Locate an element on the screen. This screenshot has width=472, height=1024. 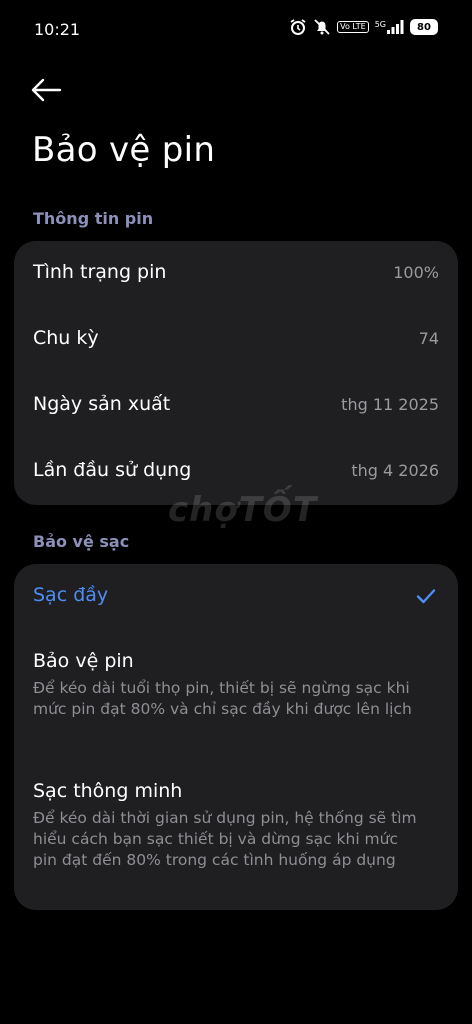
network-label: 5G is located at coordinates (380, 24).